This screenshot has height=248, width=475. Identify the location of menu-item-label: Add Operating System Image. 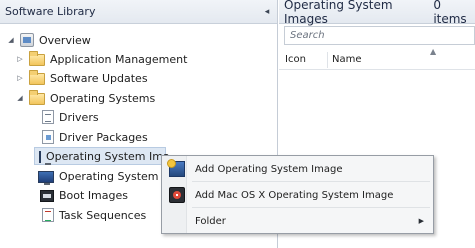
(269, 169).